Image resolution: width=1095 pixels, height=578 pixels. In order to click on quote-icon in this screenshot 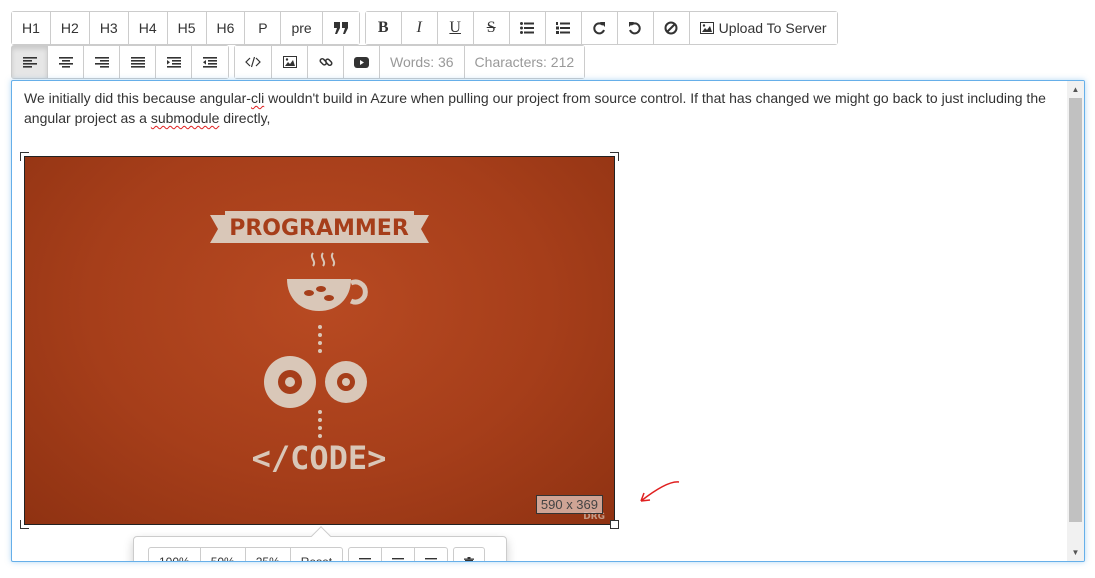, I will do `click(340, 28)`.